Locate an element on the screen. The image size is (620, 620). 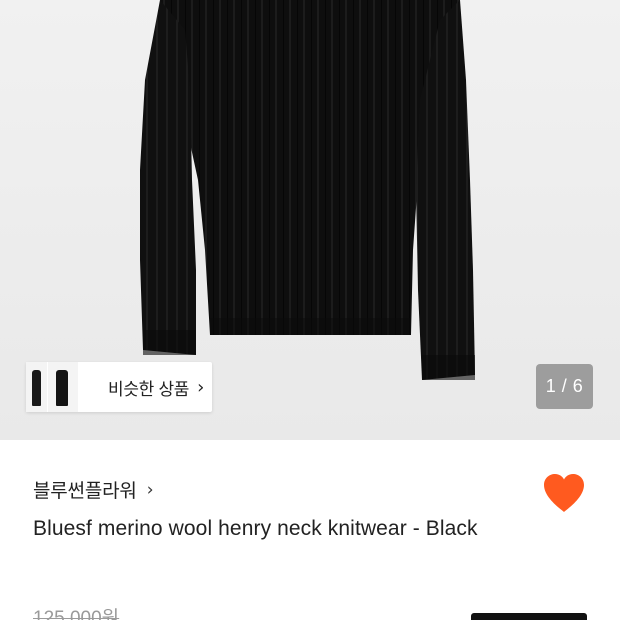
similar-products-button: 비슷한 상품 › is located at coordinates (119, 387).